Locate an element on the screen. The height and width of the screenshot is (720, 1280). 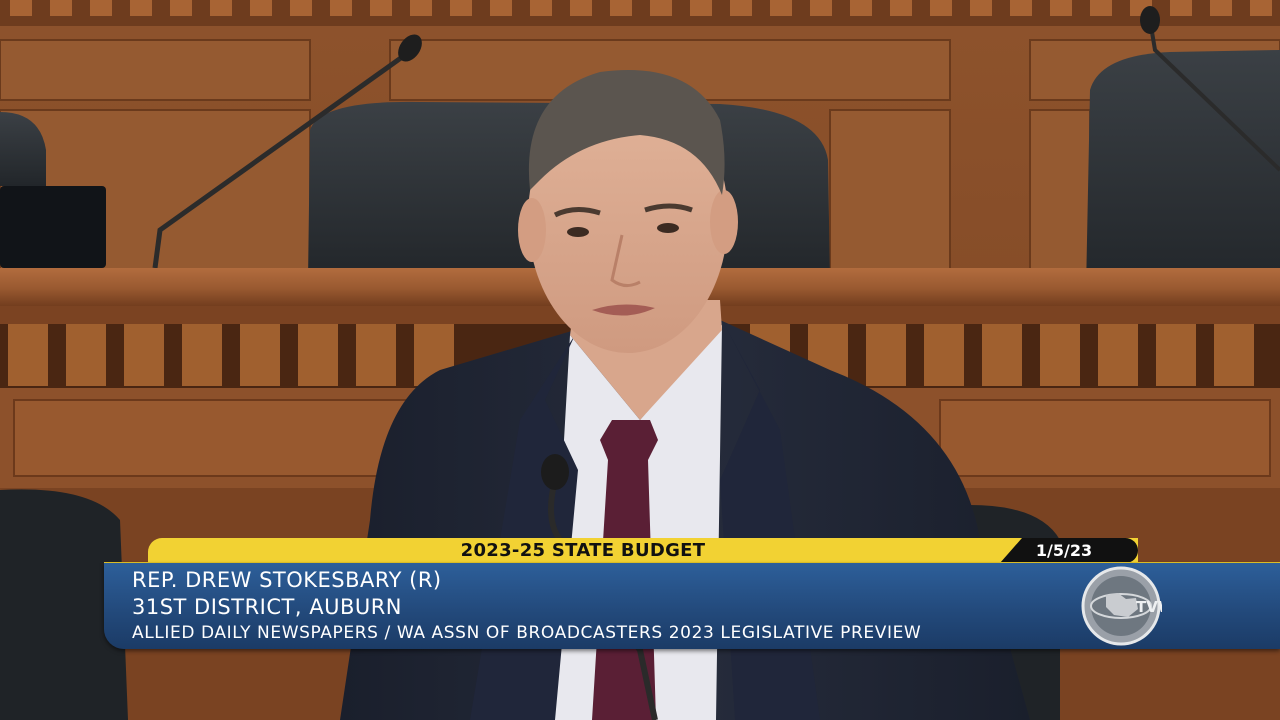
tvw-logo-text: TVW is located at coordinates (1149, 607).